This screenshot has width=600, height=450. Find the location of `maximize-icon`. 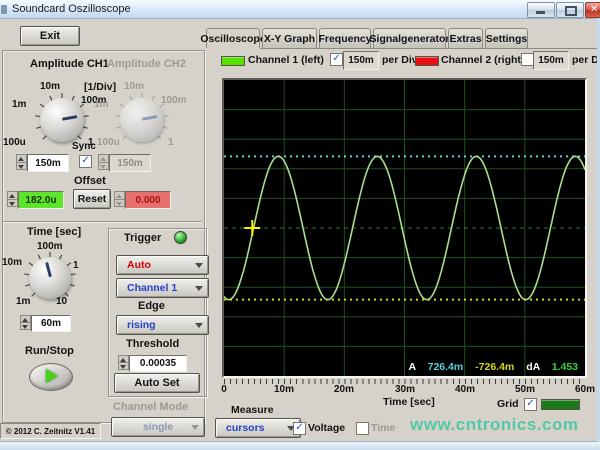

maximize-icon is located at coordinates (571, 11).